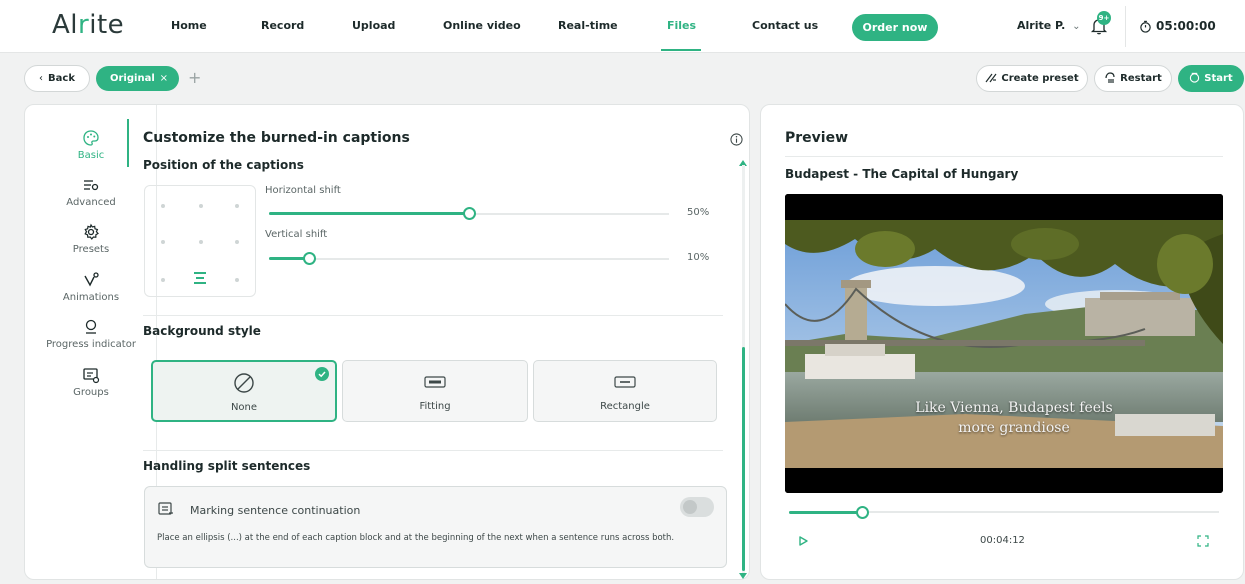 The height and width of the screenshot is (584, 1245). I want to click on app-logo: Alrite, so click(88, 25).